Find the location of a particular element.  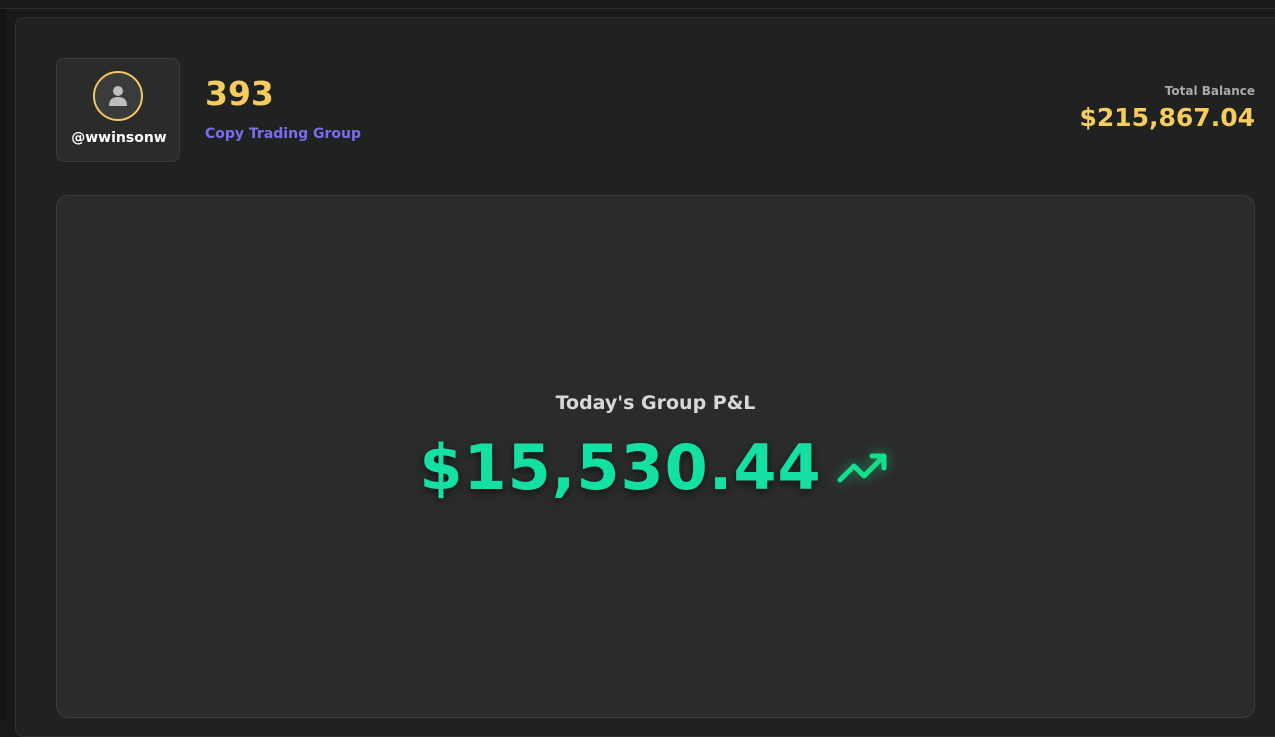

user-icon is located at coordinates (118, 96).